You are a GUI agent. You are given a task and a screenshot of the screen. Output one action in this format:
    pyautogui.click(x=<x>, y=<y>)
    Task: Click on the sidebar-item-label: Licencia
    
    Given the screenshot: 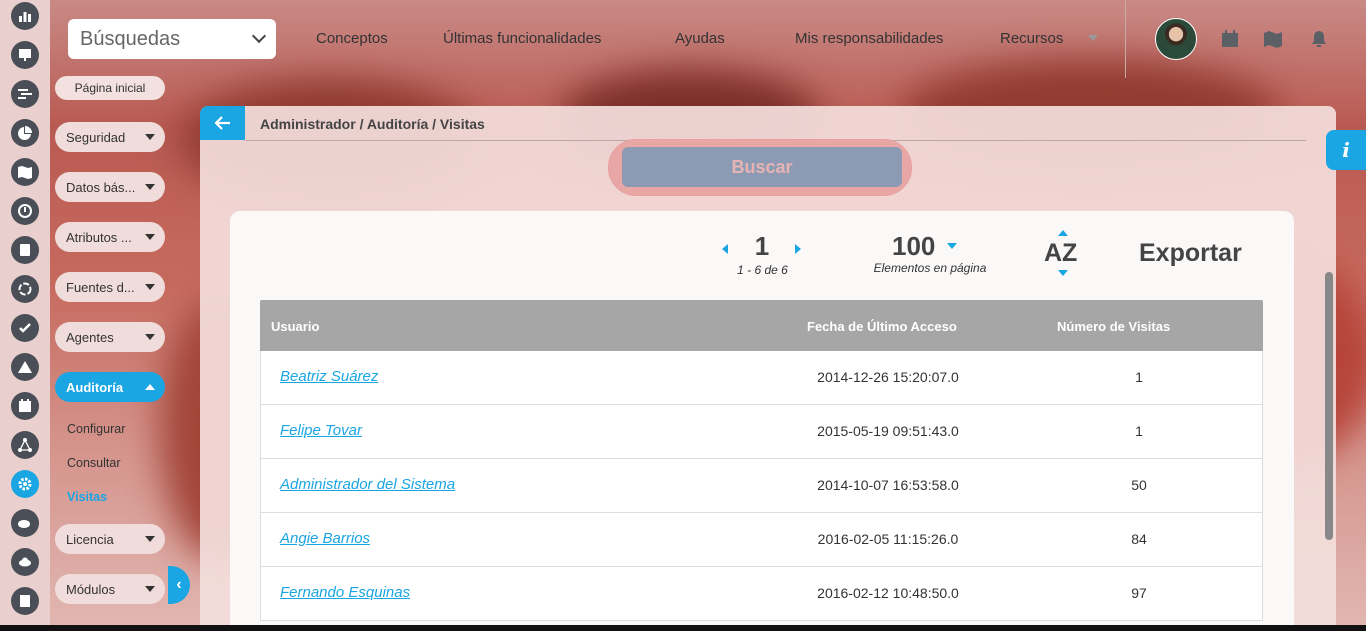 What is the action you would take?
    pyautogui.click(x=90, y=539)
    